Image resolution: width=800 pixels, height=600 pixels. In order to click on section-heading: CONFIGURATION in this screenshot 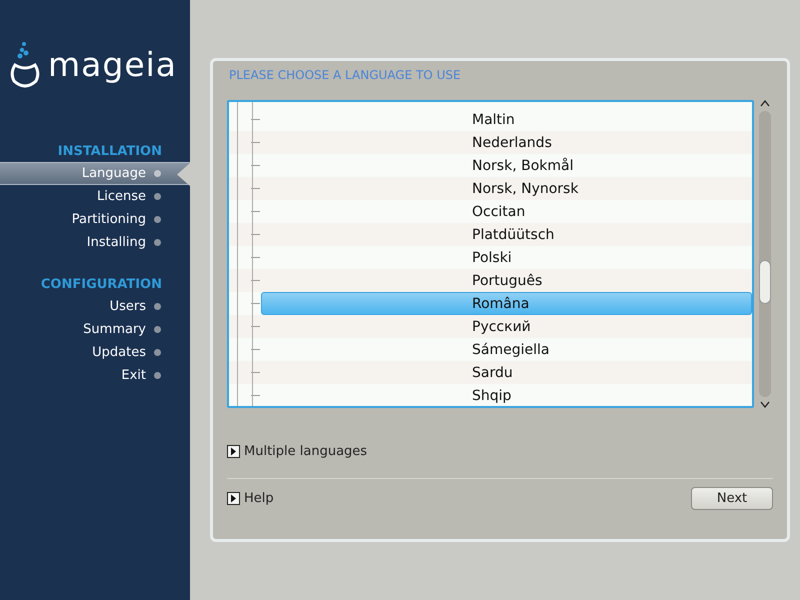, I will do `click(101, 284)`.